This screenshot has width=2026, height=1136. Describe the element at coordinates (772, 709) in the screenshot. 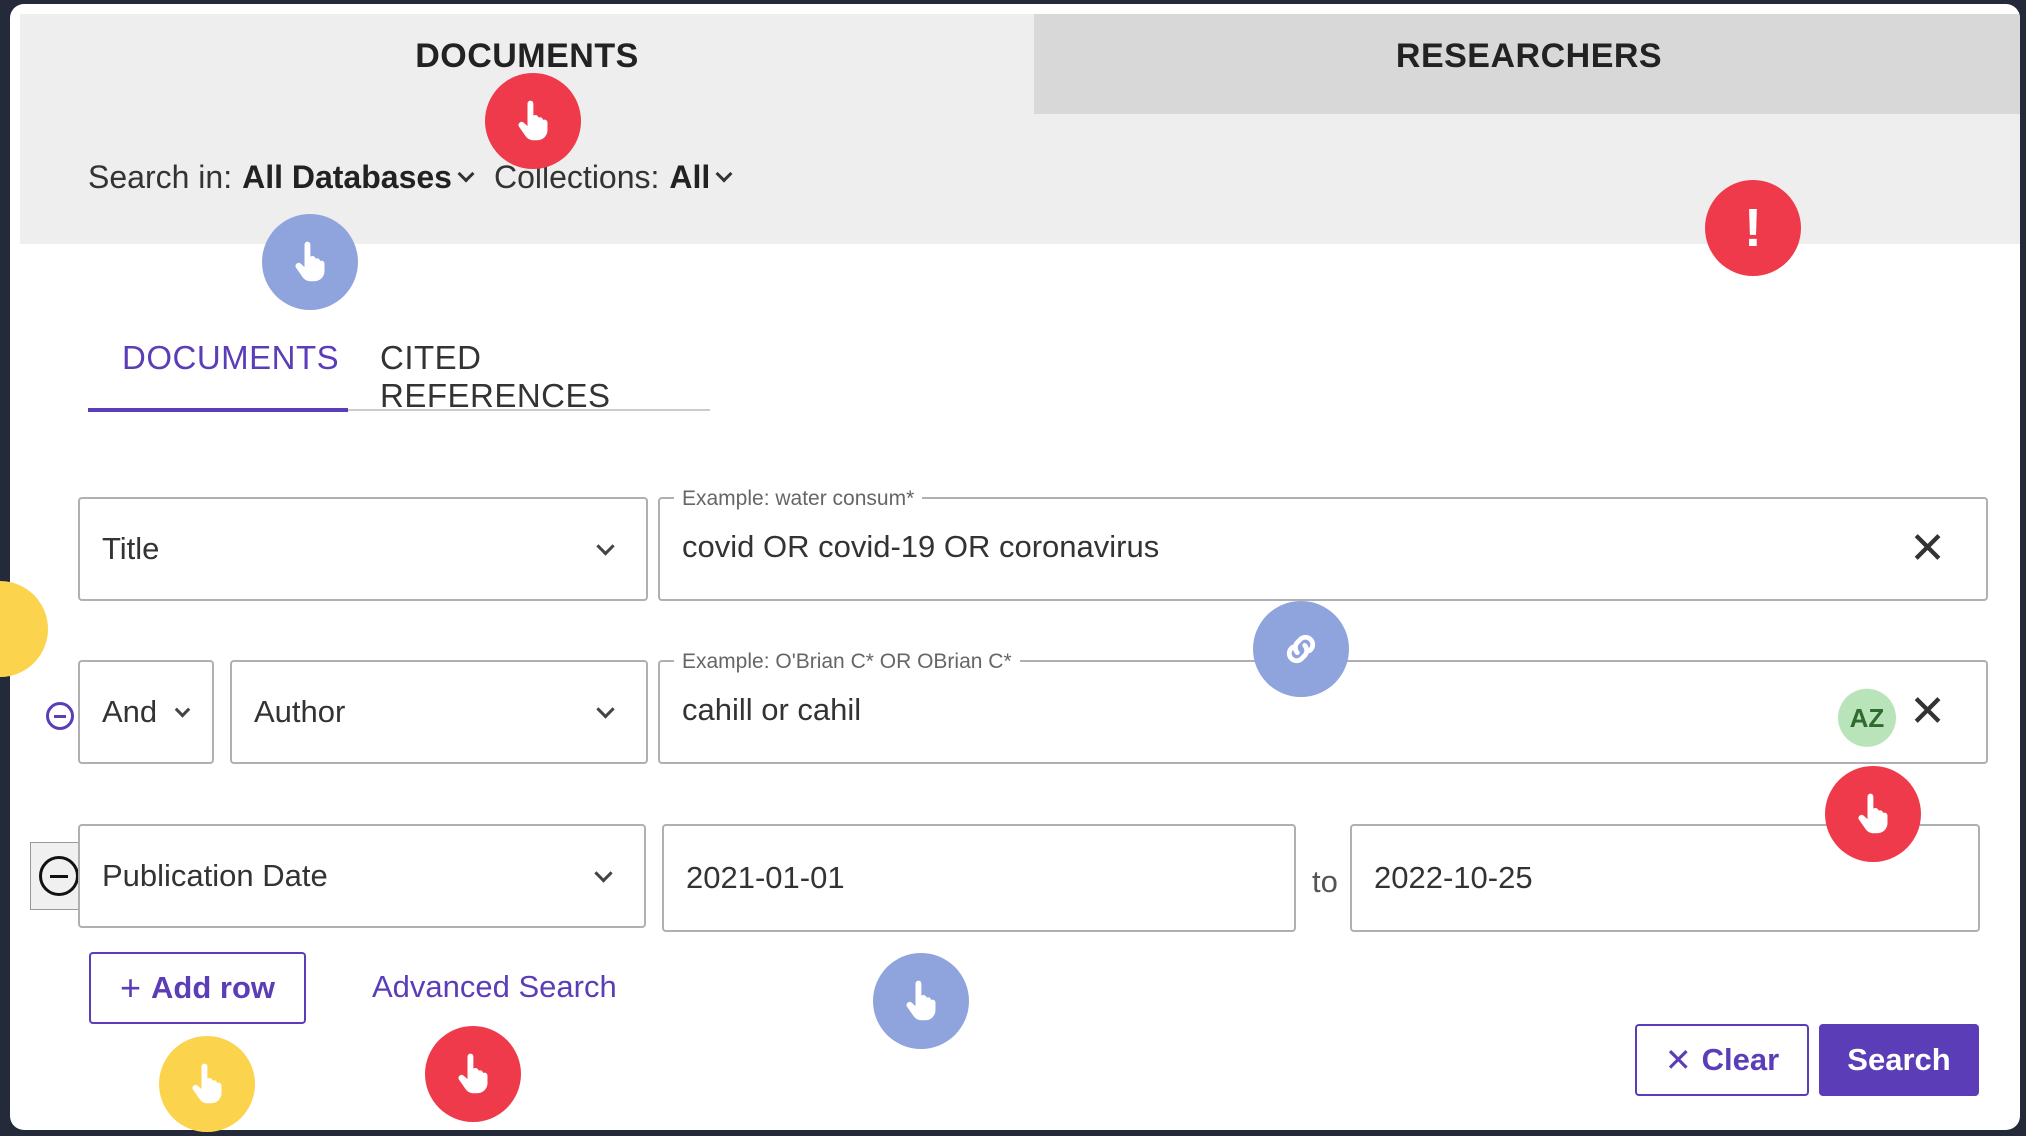

I see `query-value: cahill or cahil` at that location.